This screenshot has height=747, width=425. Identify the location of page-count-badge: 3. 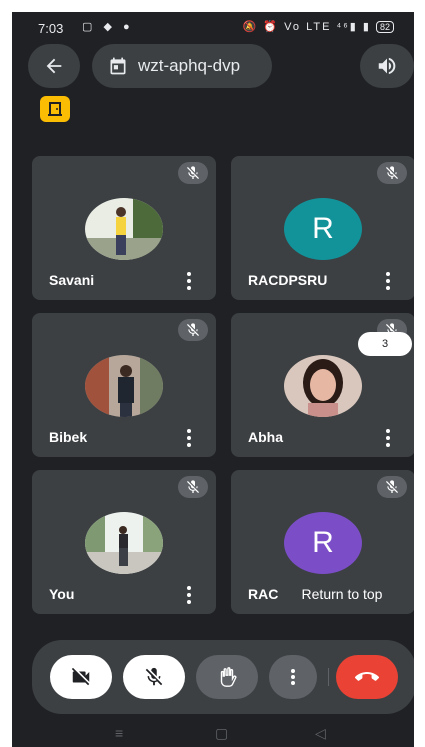
(385, 344).